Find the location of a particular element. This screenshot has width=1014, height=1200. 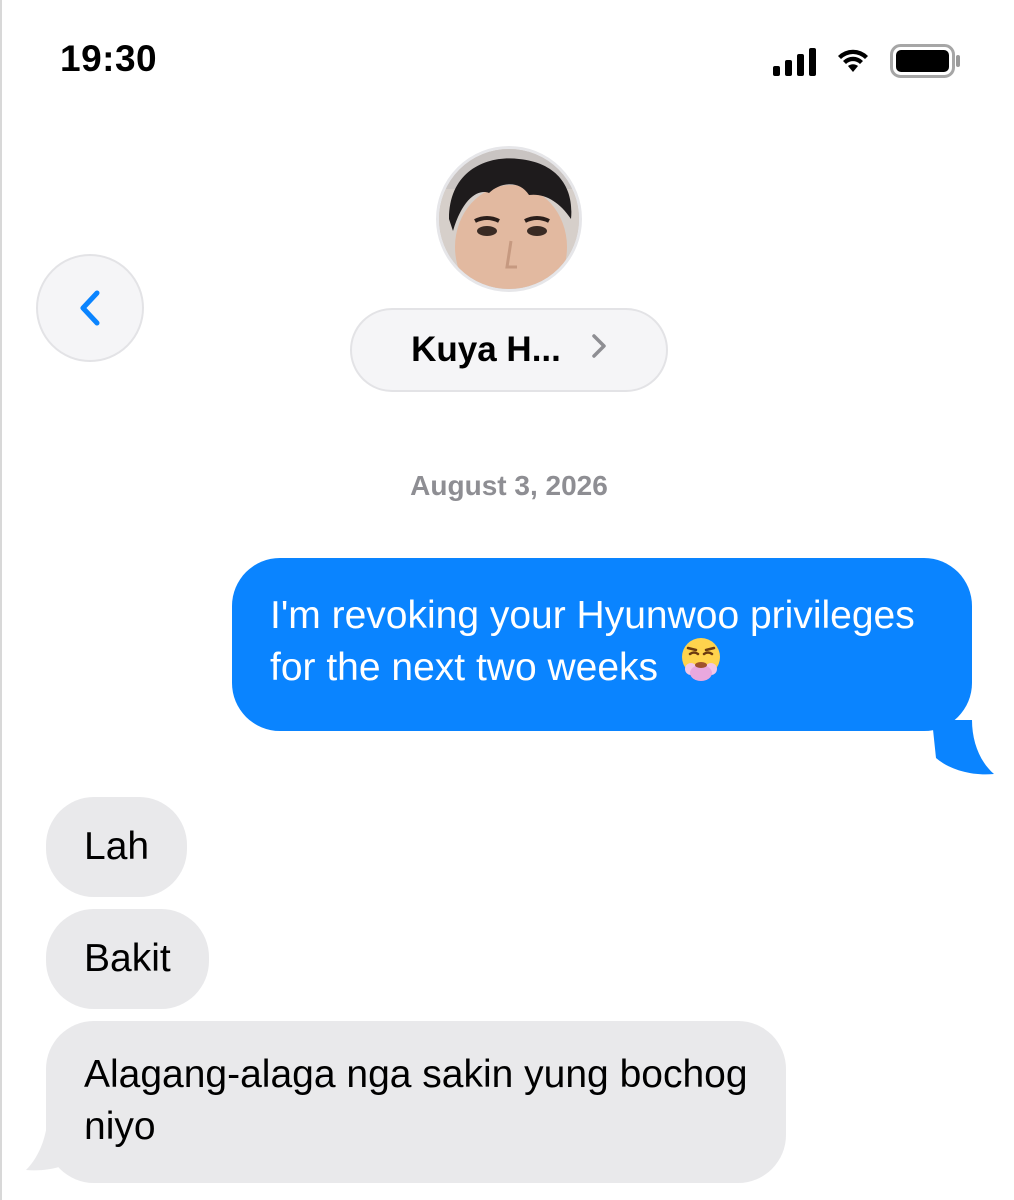

message-text: Alagang-alaga nga sakin yung bochog niyo is located at coordinates (416, 1100).